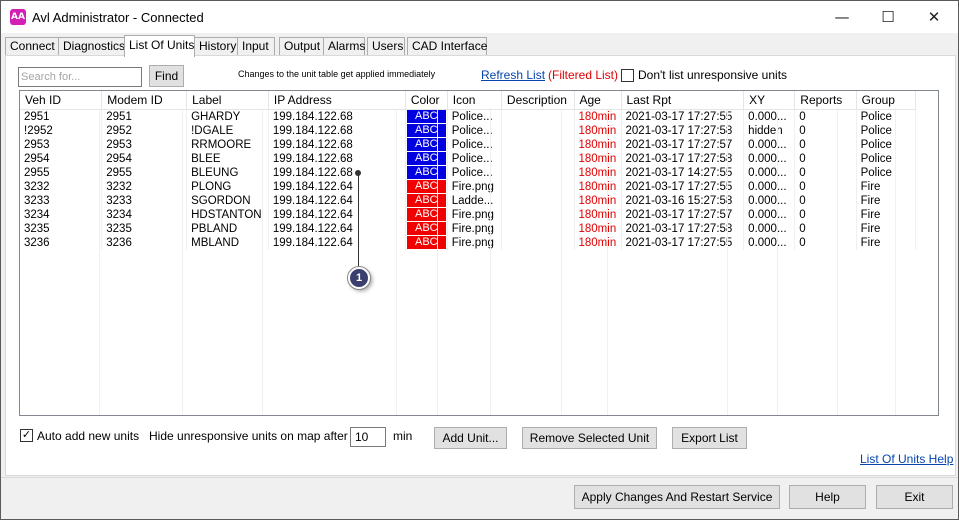 The image size is (959, 520). I want to click on tab-output: Output, so click(301, 46).